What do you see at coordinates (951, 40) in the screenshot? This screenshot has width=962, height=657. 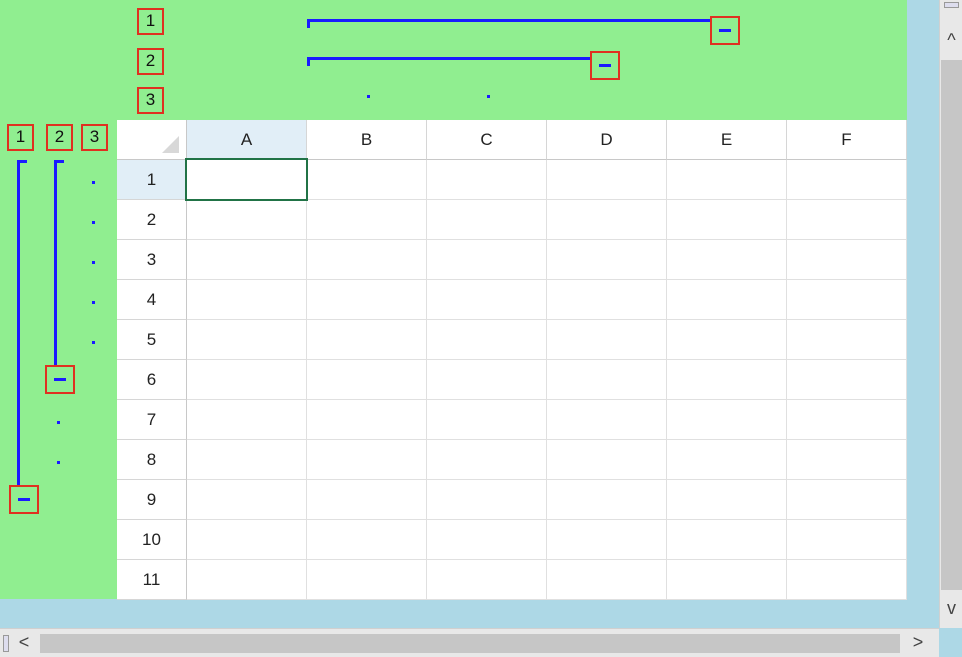 I see `scroll-up-arrow-icon: ^` at bounding box center [951, 40].